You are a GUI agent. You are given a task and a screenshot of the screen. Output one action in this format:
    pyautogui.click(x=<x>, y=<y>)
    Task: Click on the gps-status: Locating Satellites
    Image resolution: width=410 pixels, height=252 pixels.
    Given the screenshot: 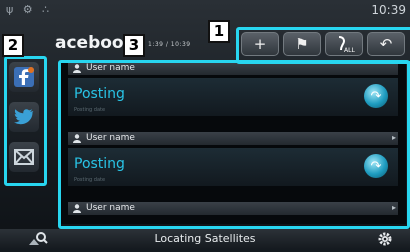 What is the action you would take?
    pyautogui.click(x=205, y=238)
    